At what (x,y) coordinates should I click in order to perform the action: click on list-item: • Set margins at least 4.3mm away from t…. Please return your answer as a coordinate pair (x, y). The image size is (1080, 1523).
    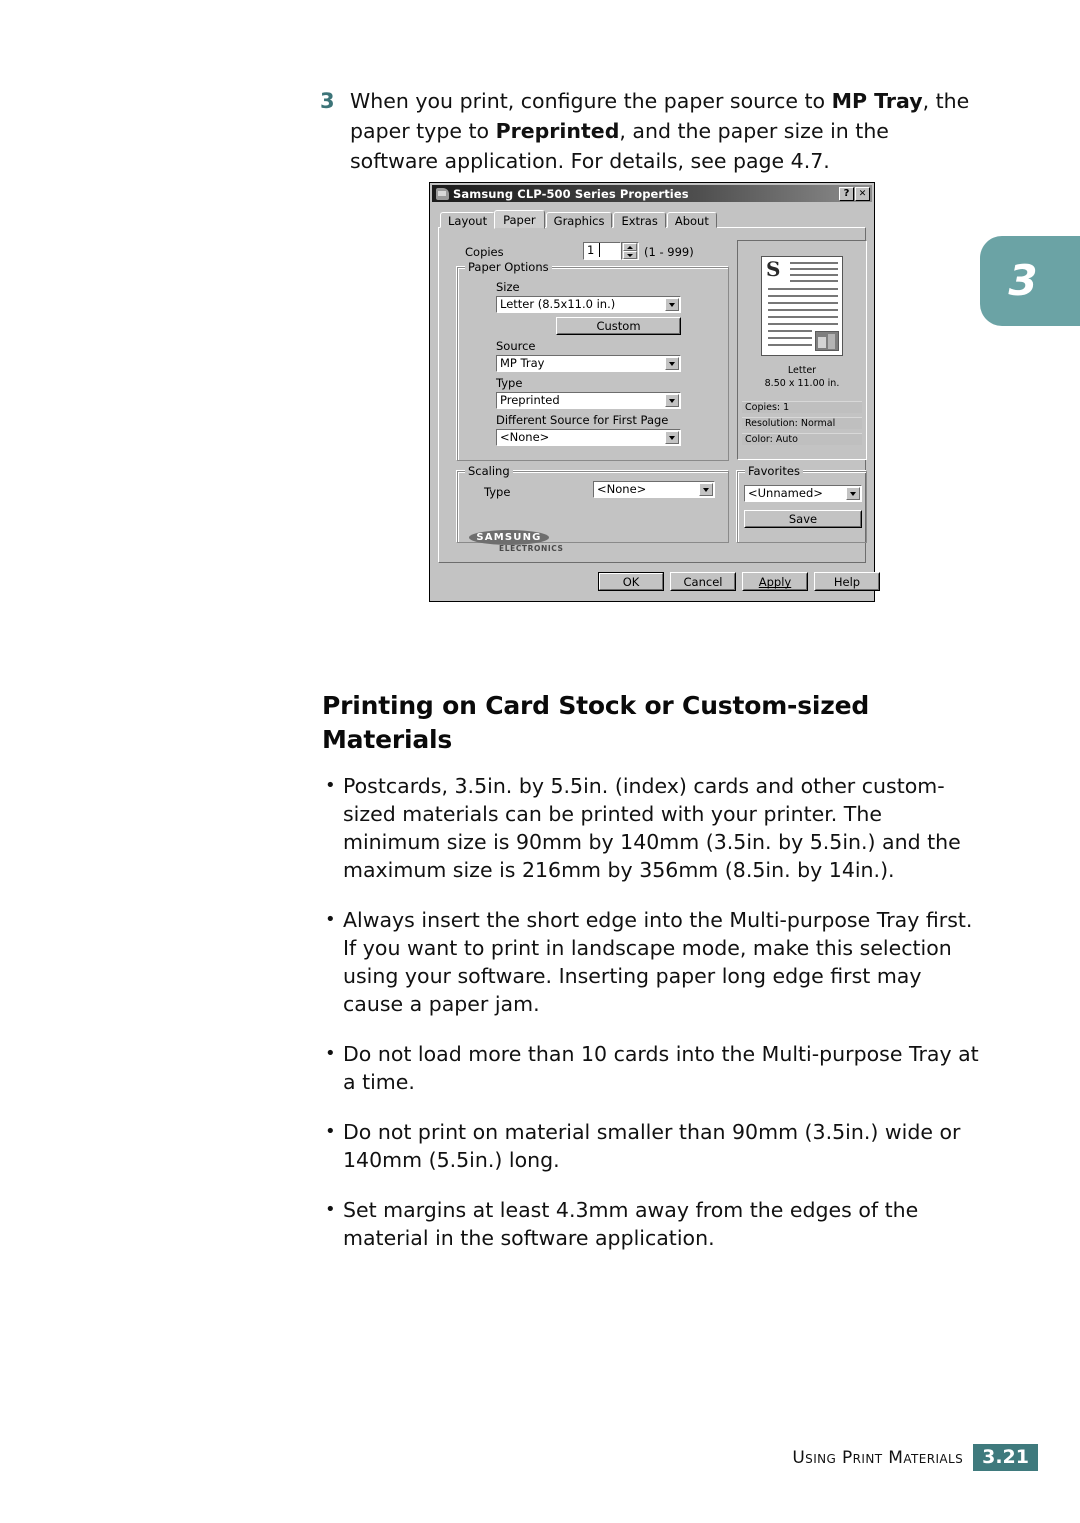
    Looking at the image, I should click on (652, 1224).